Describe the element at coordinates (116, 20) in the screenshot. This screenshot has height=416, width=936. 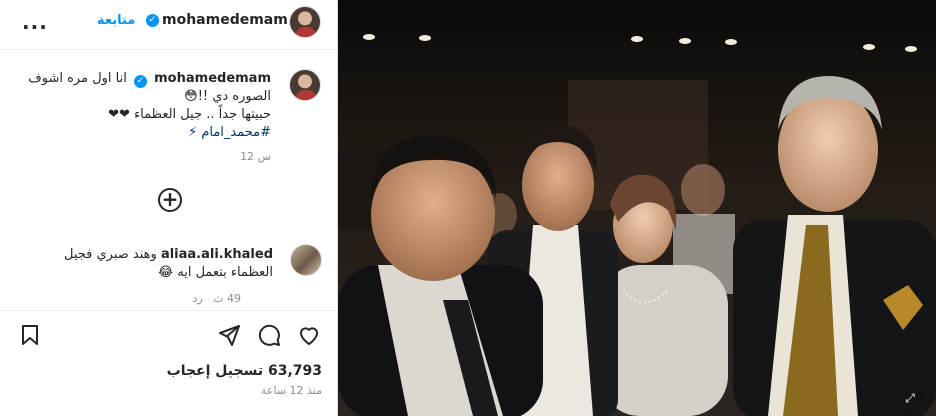
I see `follow-button: متابعة` at that location.